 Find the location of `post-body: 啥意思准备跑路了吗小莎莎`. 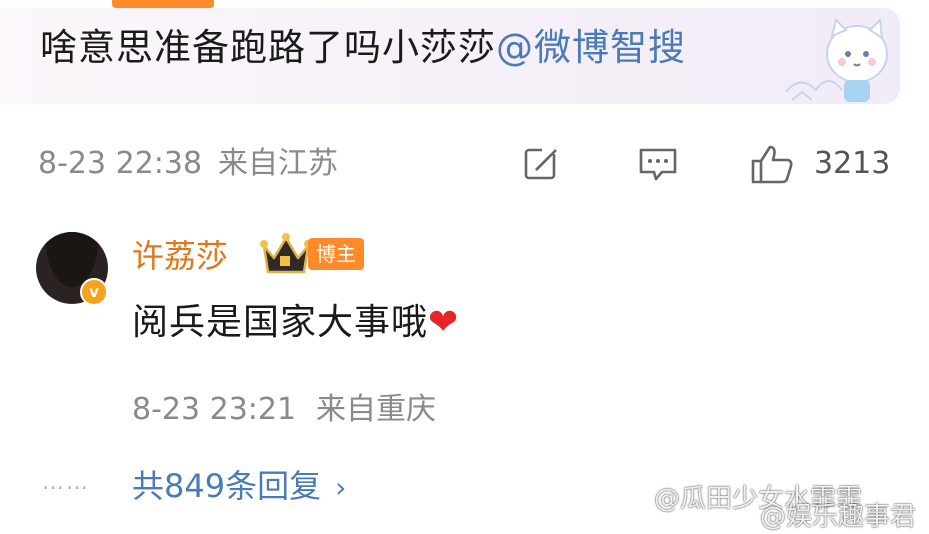

post-body: 啥意思准备跑路了吗小莎莎 is located at coordinates (268, 47).